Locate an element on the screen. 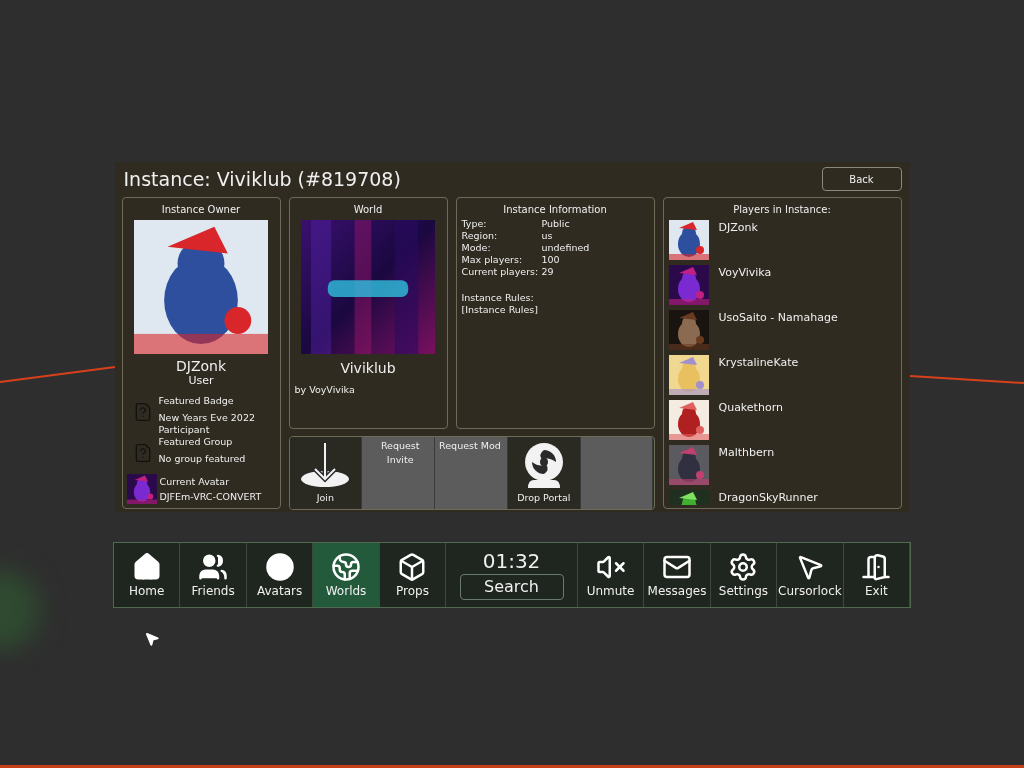 The width and height of the screenshot is (1024, 768). player-item: VoyVivika is located at coordinates (782, 285).